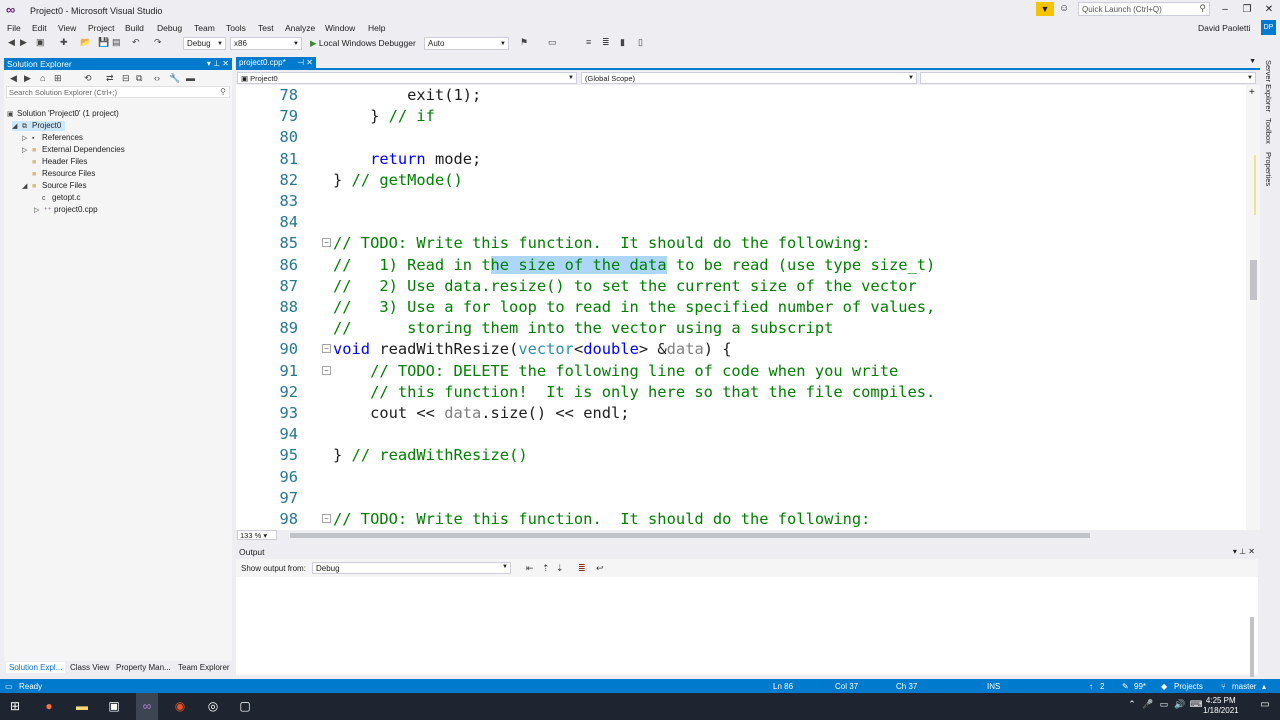  What do you see at coordinates (39, 126) in the screenshot?
I see `tree-item-project: ◢ ⧉ Project0` at bounding box center [39, 126].